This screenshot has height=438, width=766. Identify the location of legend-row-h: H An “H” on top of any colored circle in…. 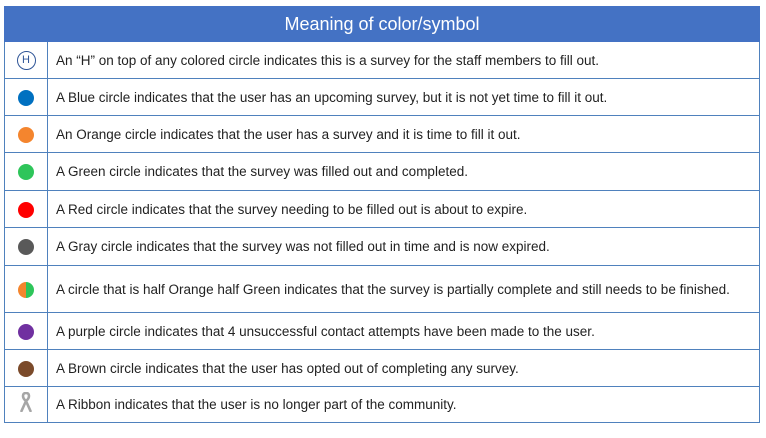
(382, 60).